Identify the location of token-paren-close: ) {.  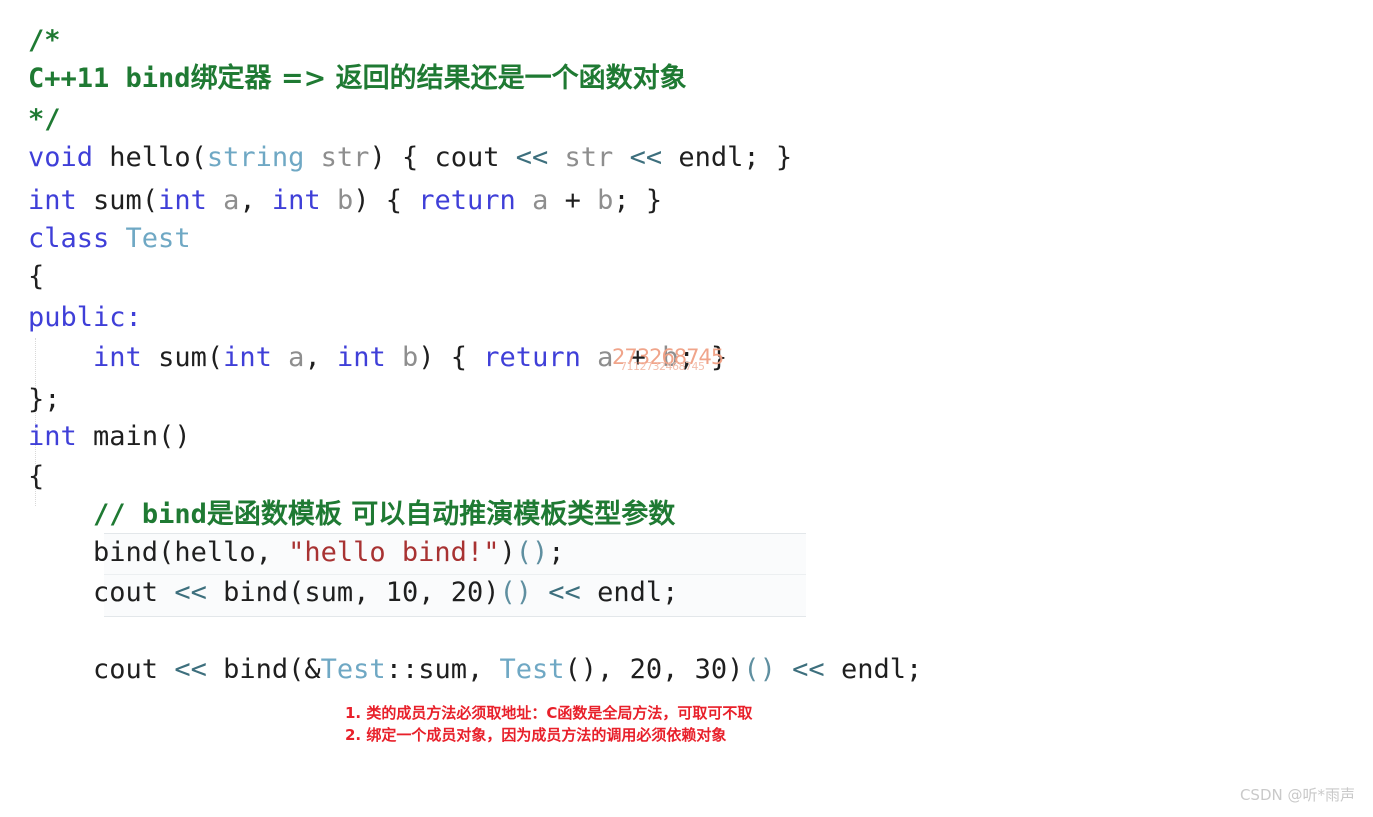
(402, 157).